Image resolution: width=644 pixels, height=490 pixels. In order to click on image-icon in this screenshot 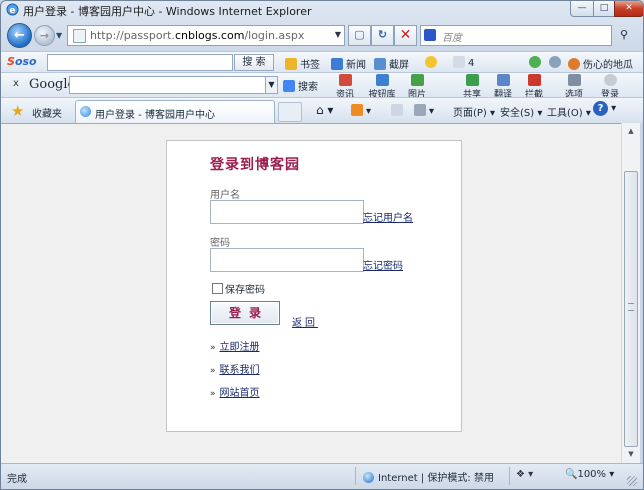, I will do `click(417, 80)`.